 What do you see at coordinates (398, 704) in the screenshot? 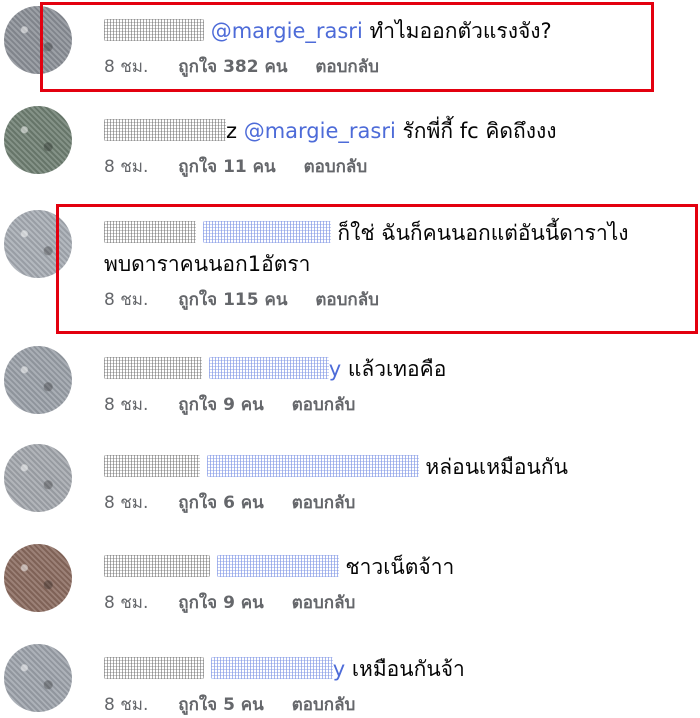
I see `comment-meta: 8 ชม. ถูกใจ 5 คน ตอบกลับ` at bounding box center [398, 704].